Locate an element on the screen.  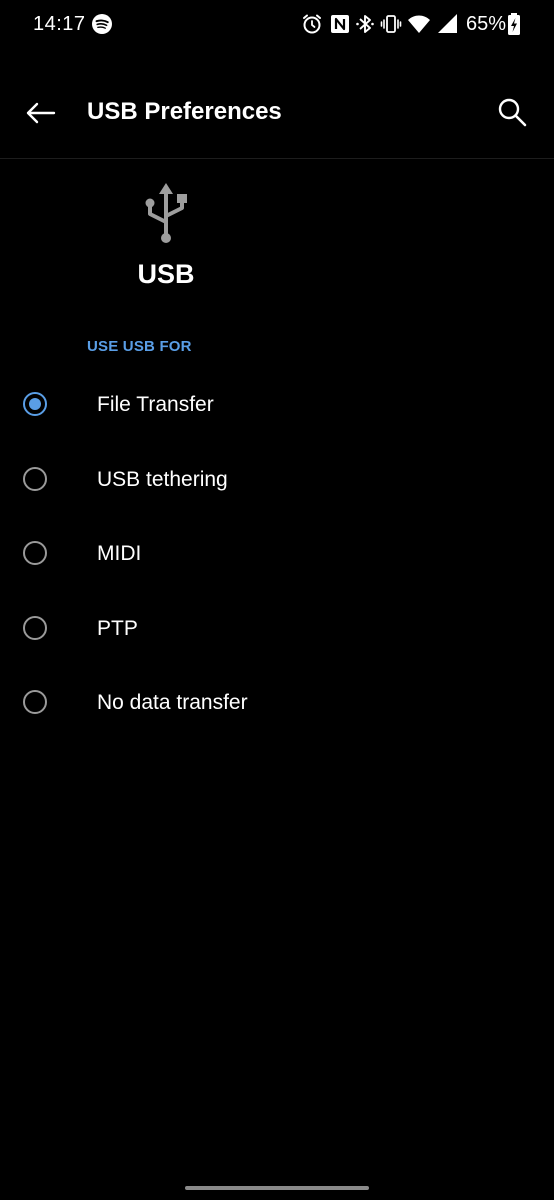
alarm-icon is located at coordinates (312, 24).